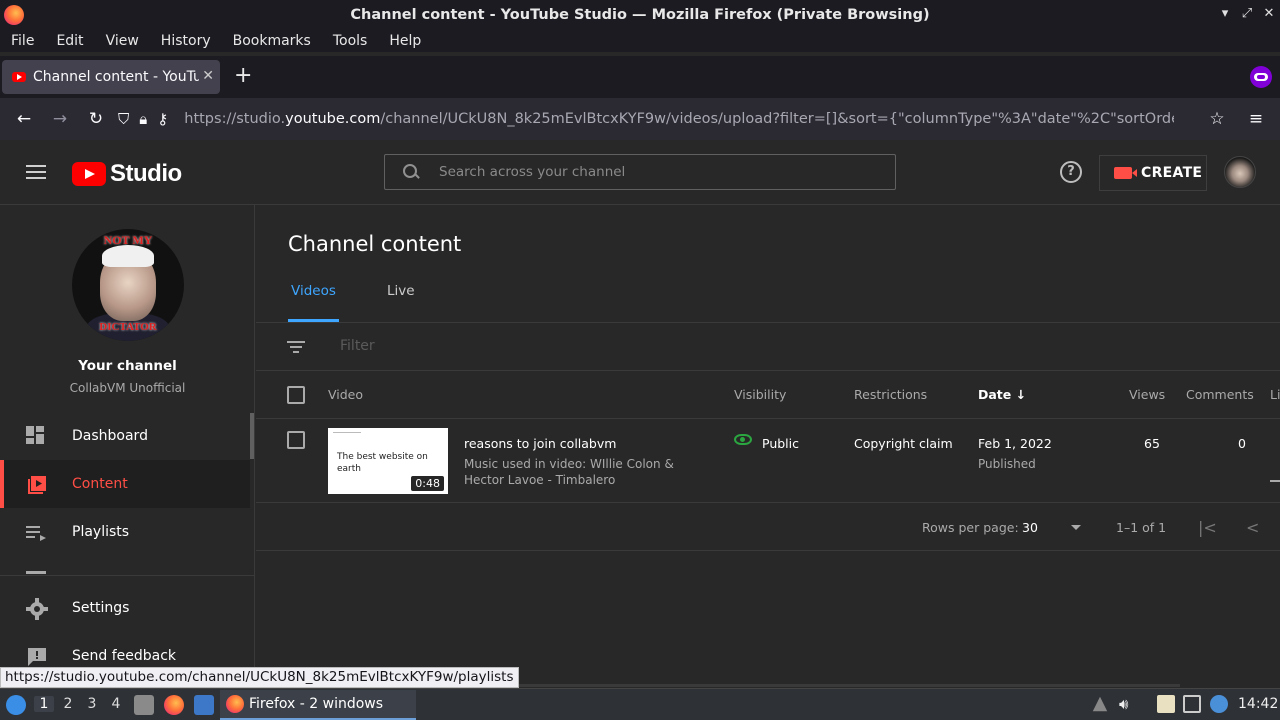 The height and width of the screenshot is (720, 1280). I want to click on tab-videos: Videos, so click(313, 303).